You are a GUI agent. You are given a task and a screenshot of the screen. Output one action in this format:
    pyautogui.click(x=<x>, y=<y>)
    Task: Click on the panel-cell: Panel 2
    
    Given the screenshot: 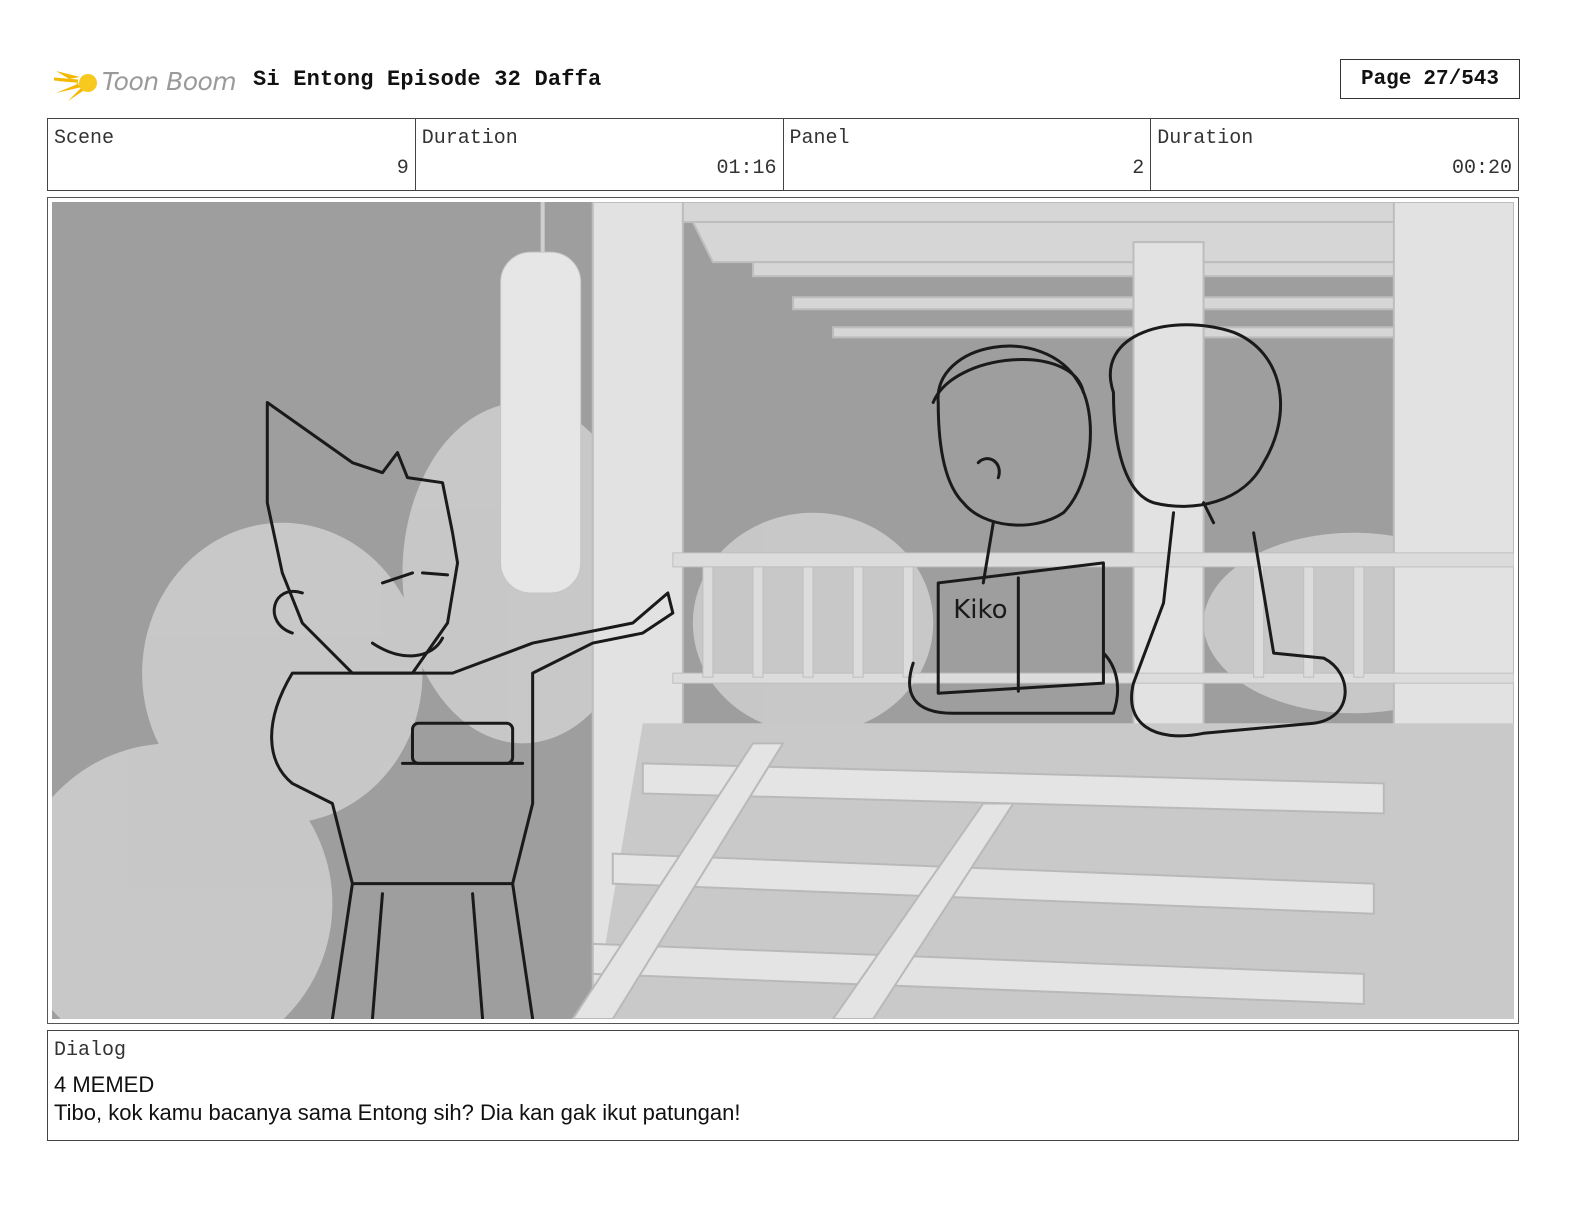 What is the action you would take?
    pyautogui.click(x=968, y=154)
    